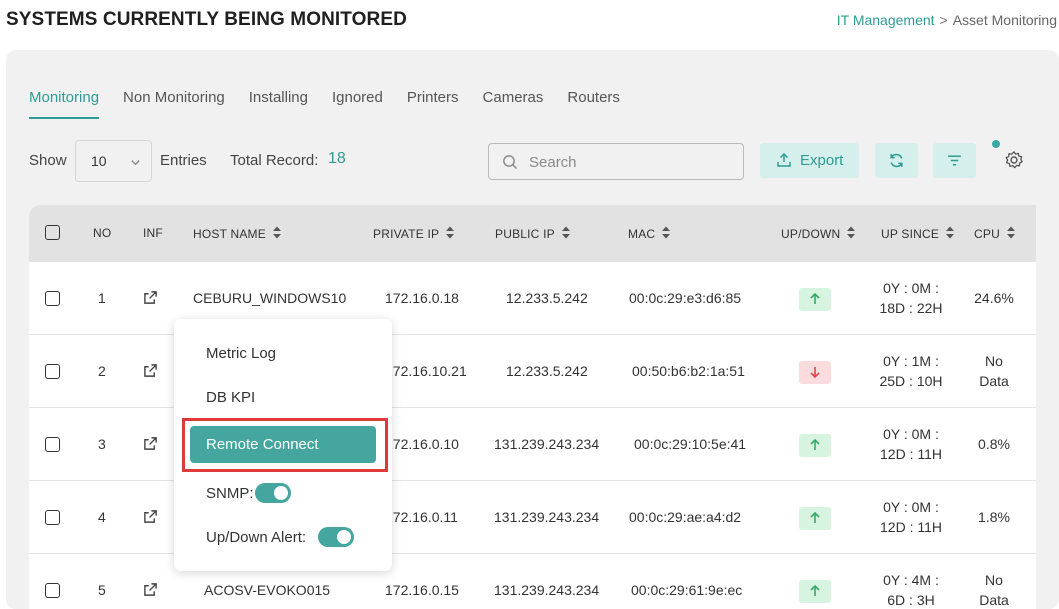  I want to click on row-up-since: 0Y : 4M : 6D : 3H, so click(911, 589).